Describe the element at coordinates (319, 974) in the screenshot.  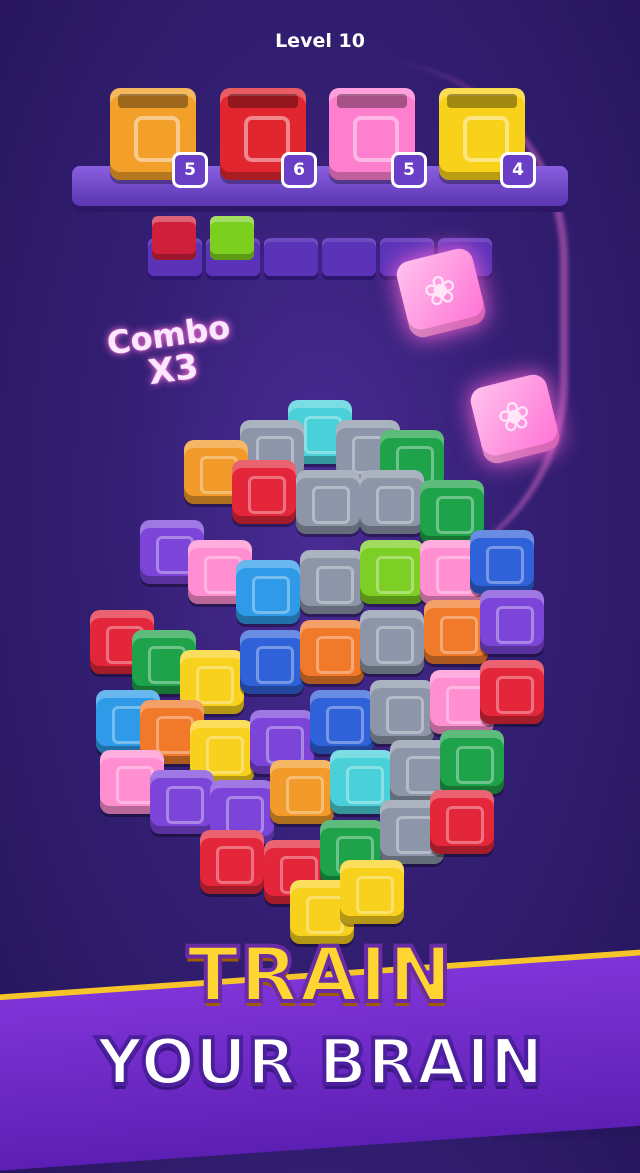
I see `promo-line-1: TRAIN` at that location.